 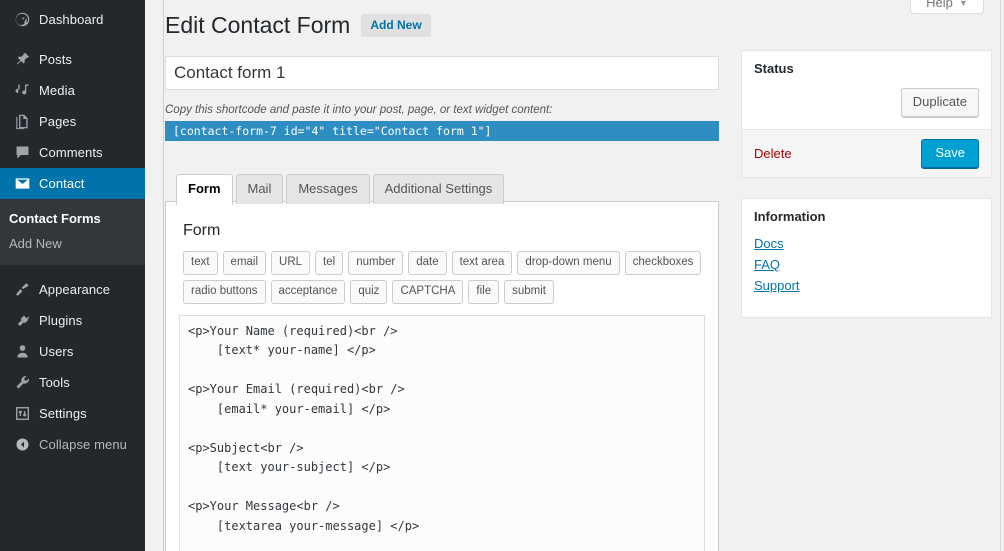 What do you see at coordinates (22, 152) in the screenshot?
I see `comment-icon` at bounding box center [22, 152].